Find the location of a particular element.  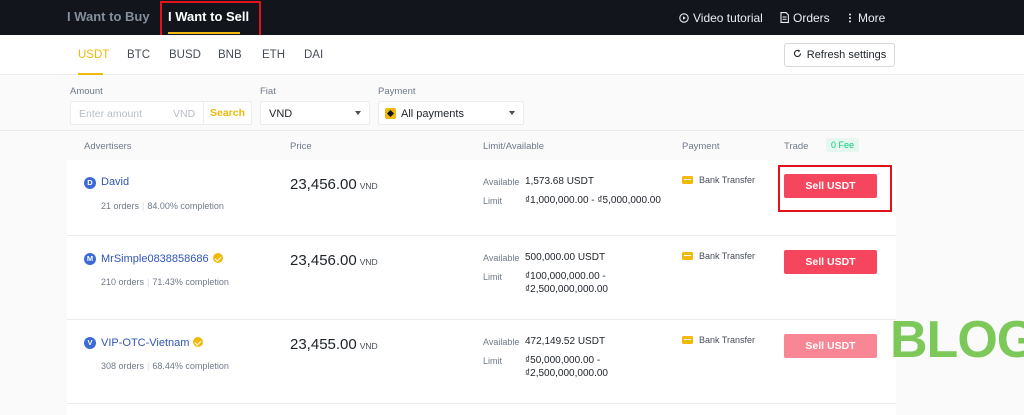

asset-tab-underline is located at coordinates (90, 74).